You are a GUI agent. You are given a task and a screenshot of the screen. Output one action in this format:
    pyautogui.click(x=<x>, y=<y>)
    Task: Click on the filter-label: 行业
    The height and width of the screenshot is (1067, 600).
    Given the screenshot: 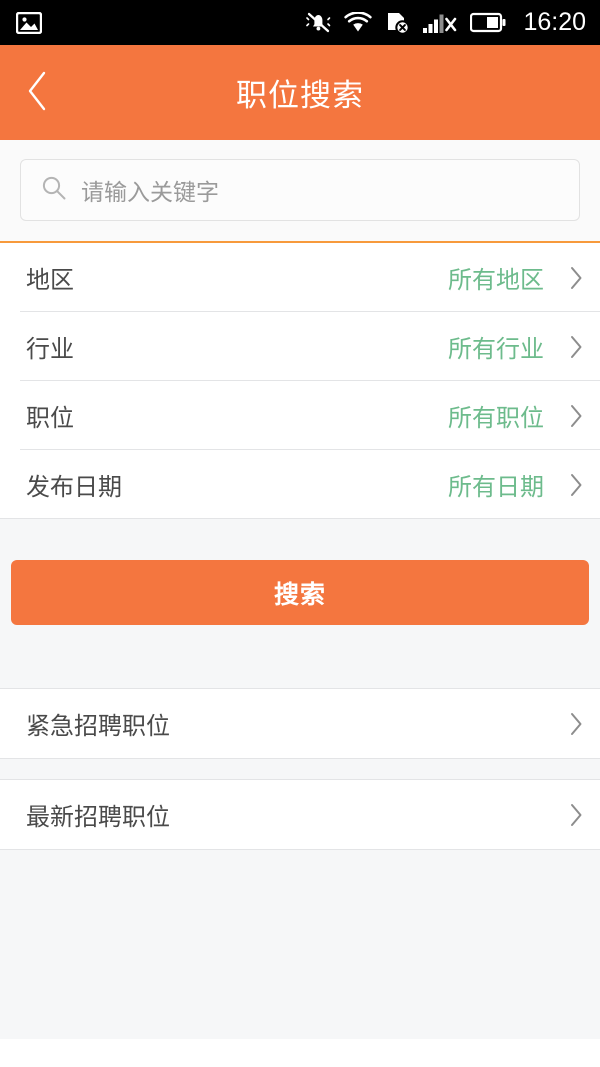 What is the action you would take?
    pyautogui.click(x=50, y=349)
    